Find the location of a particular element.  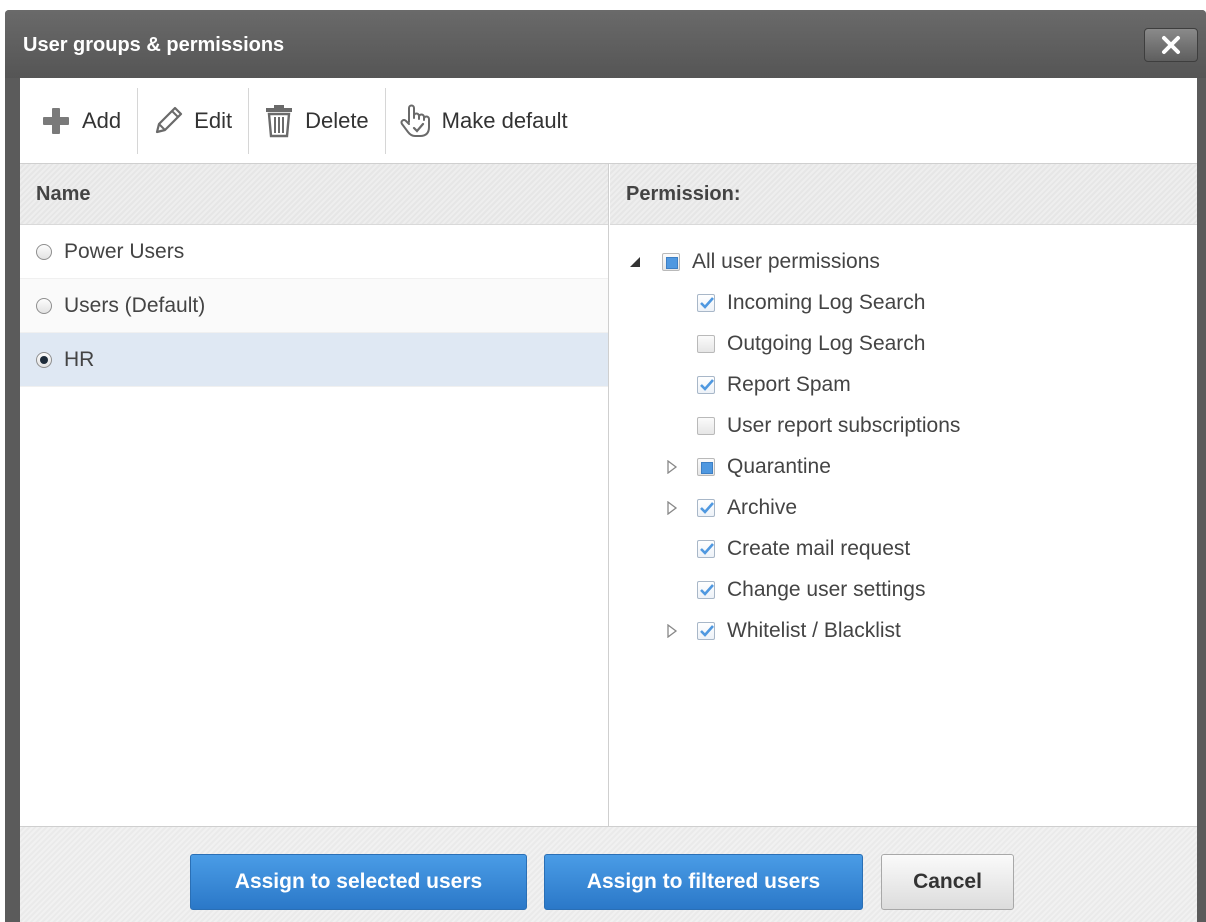

add-label: Add is located at coordinates (102, 120).